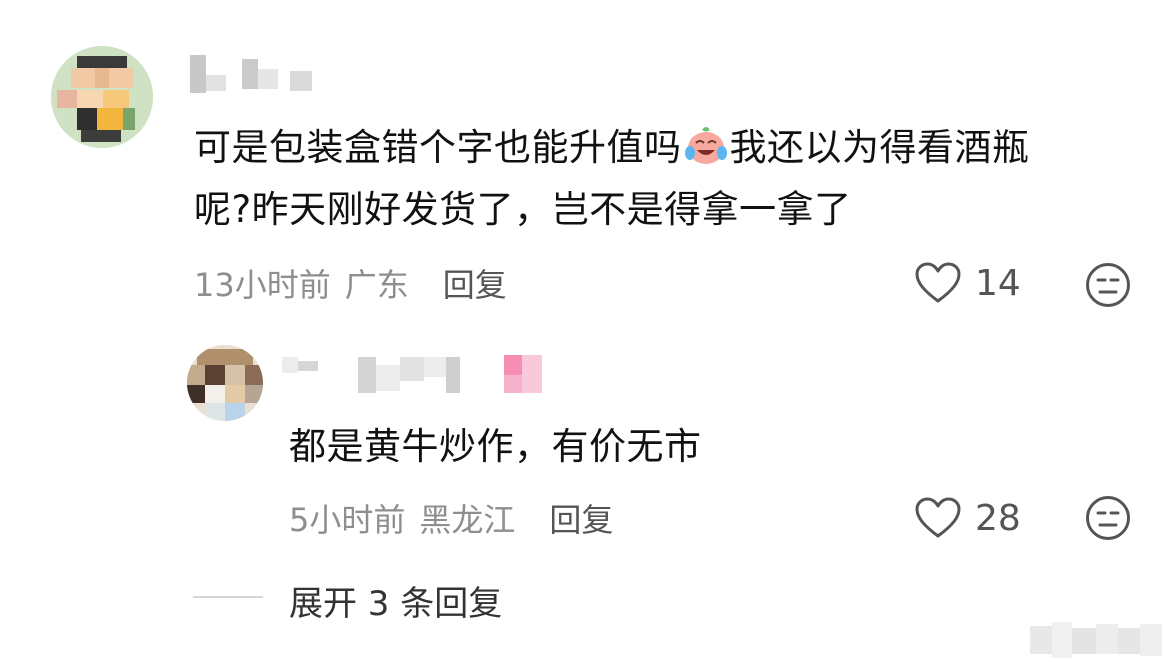 The image size is (1170, 666). What do you see at coordinates (347, 520) in the screenshot?
I see `reply-time: 5小时前` at bounding box center [347, 520].